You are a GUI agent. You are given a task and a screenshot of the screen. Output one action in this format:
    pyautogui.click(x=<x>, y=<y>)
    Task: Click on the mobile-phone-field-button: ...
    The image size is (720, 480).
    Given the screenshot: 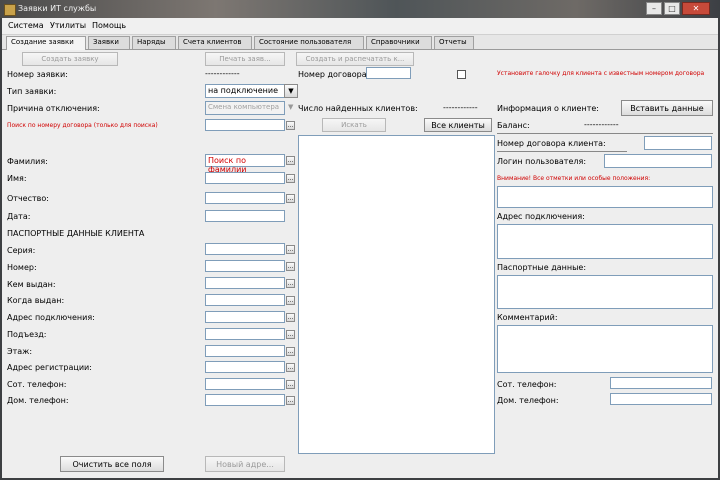 What is the action you would take?
    pyautogui.click(x=290, y=384)
    